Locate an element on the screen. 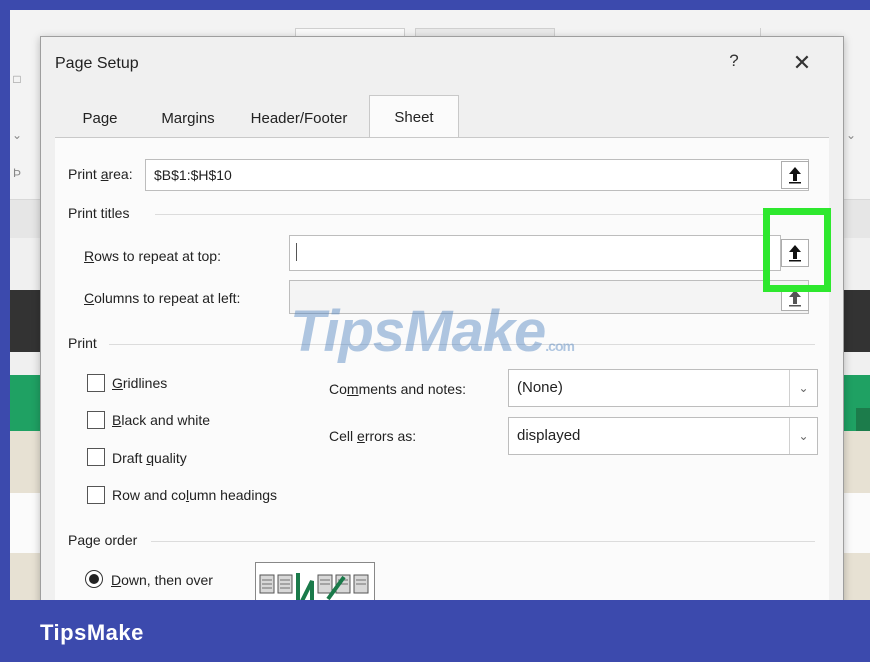  print-area-collapse-button is located at coordinates (795, 175).